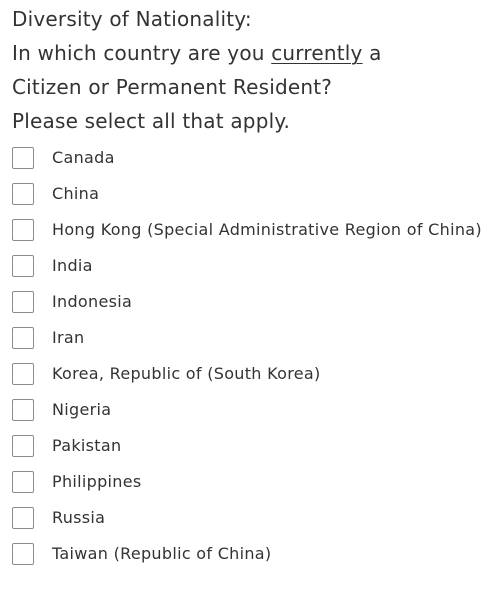  Describe the element at coordinates (317, 53) in the screenshot. I see `question-emphasis: currently` at that location.